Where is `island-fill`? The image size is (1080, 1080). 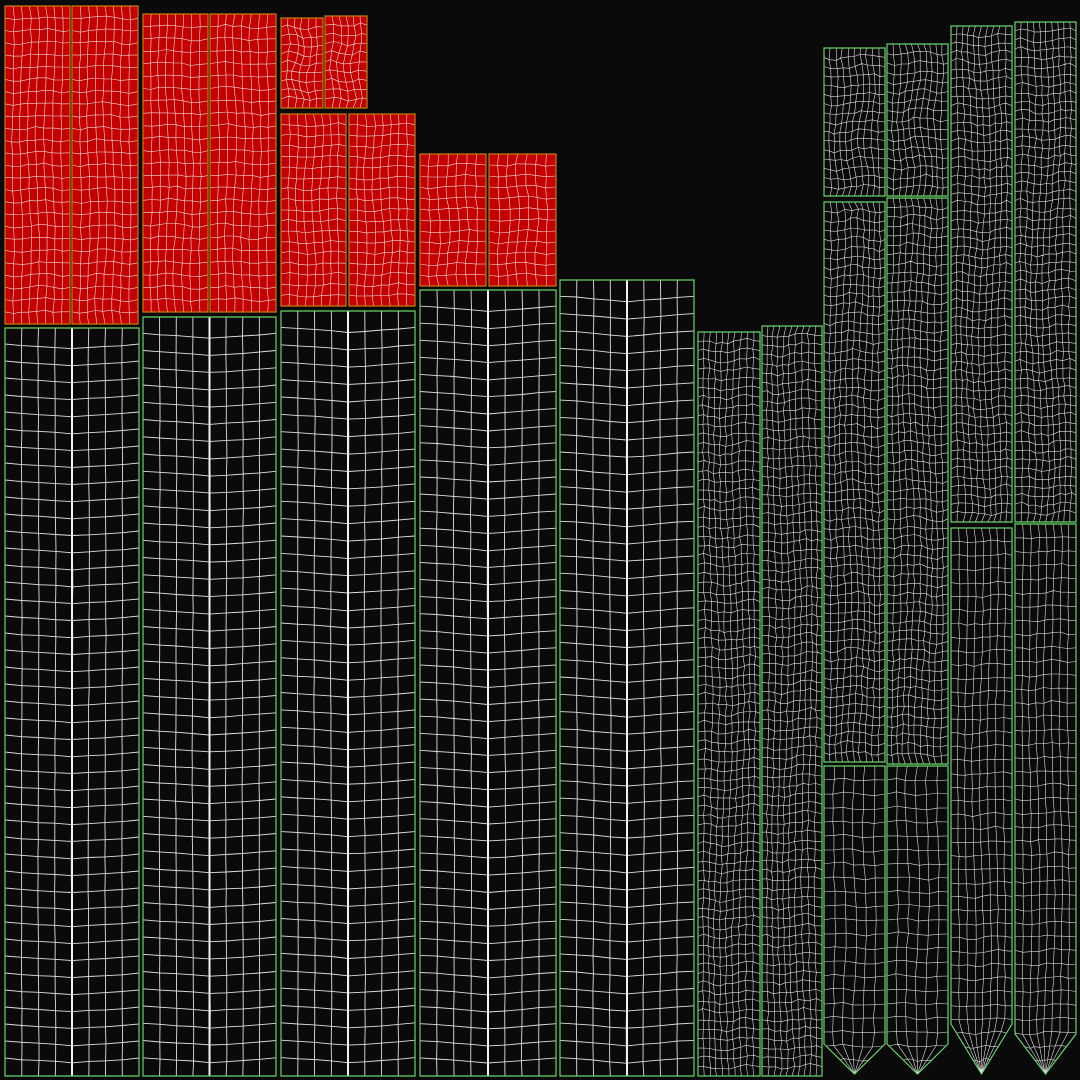
island-fill is located at coordinates (37, 165).